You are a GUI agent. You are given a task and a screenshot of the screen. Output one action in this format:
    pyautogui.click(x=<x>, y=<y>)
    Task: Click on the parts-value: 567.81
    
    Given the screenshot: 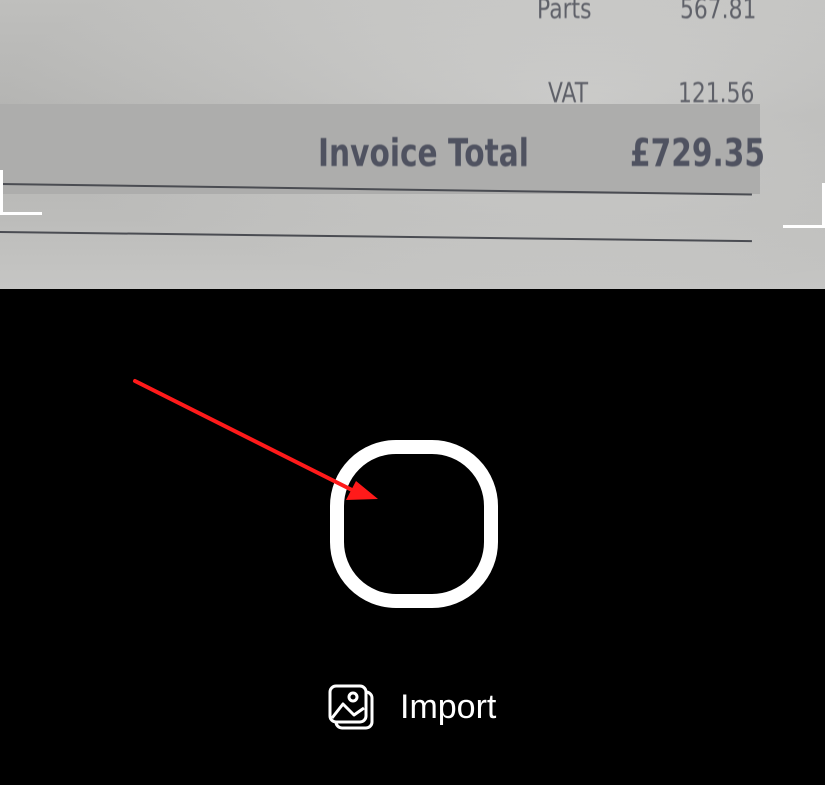 What is the action you would take?
    pyautogui.click(x=718, y=12)
    